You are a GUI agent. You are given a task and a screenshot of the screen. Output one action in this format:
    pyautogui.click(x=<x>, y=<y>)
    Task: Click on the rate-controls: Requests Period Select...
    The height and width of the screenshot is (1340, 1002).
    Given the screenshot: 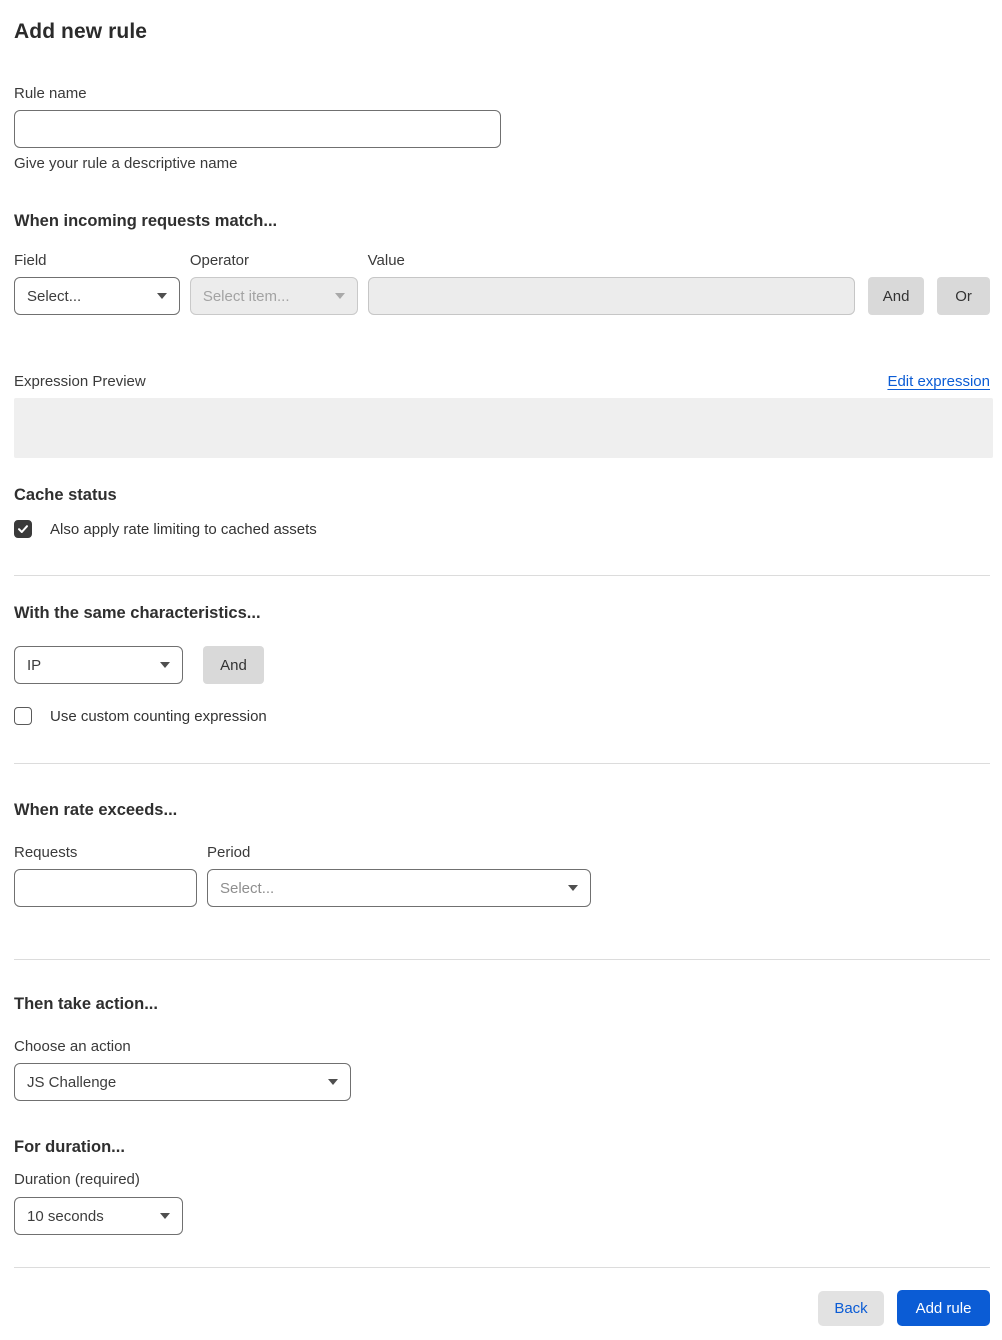 What is the action you would take?
    pyautogui.click(x=502, y=875)
    